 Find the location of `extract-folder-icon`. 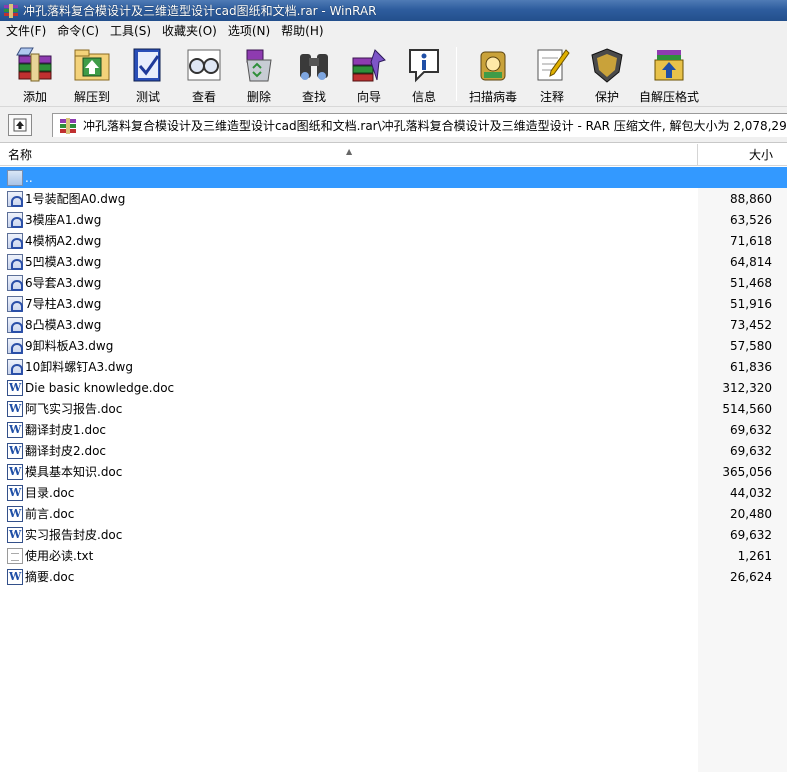

extract-folder-icon is located at coordinates (92, 65).